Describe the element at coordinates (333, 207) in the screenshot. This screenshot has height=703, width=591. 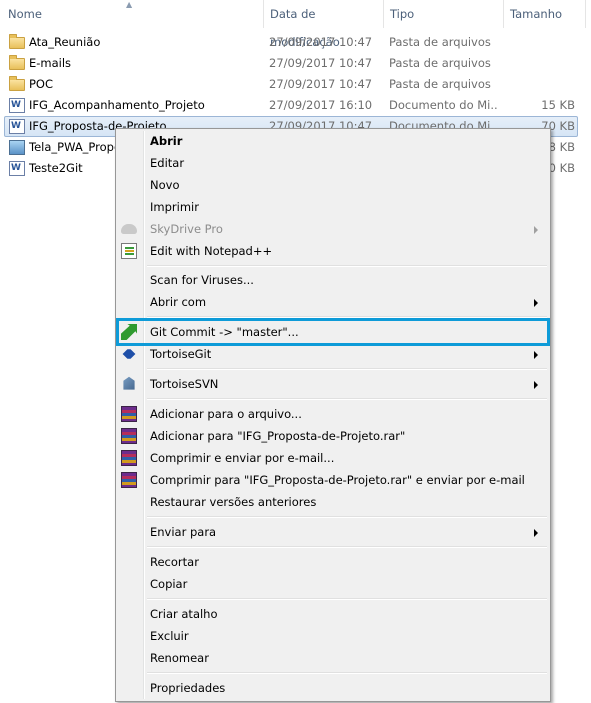
I see `menu-item-print: Imprimir` at that location.